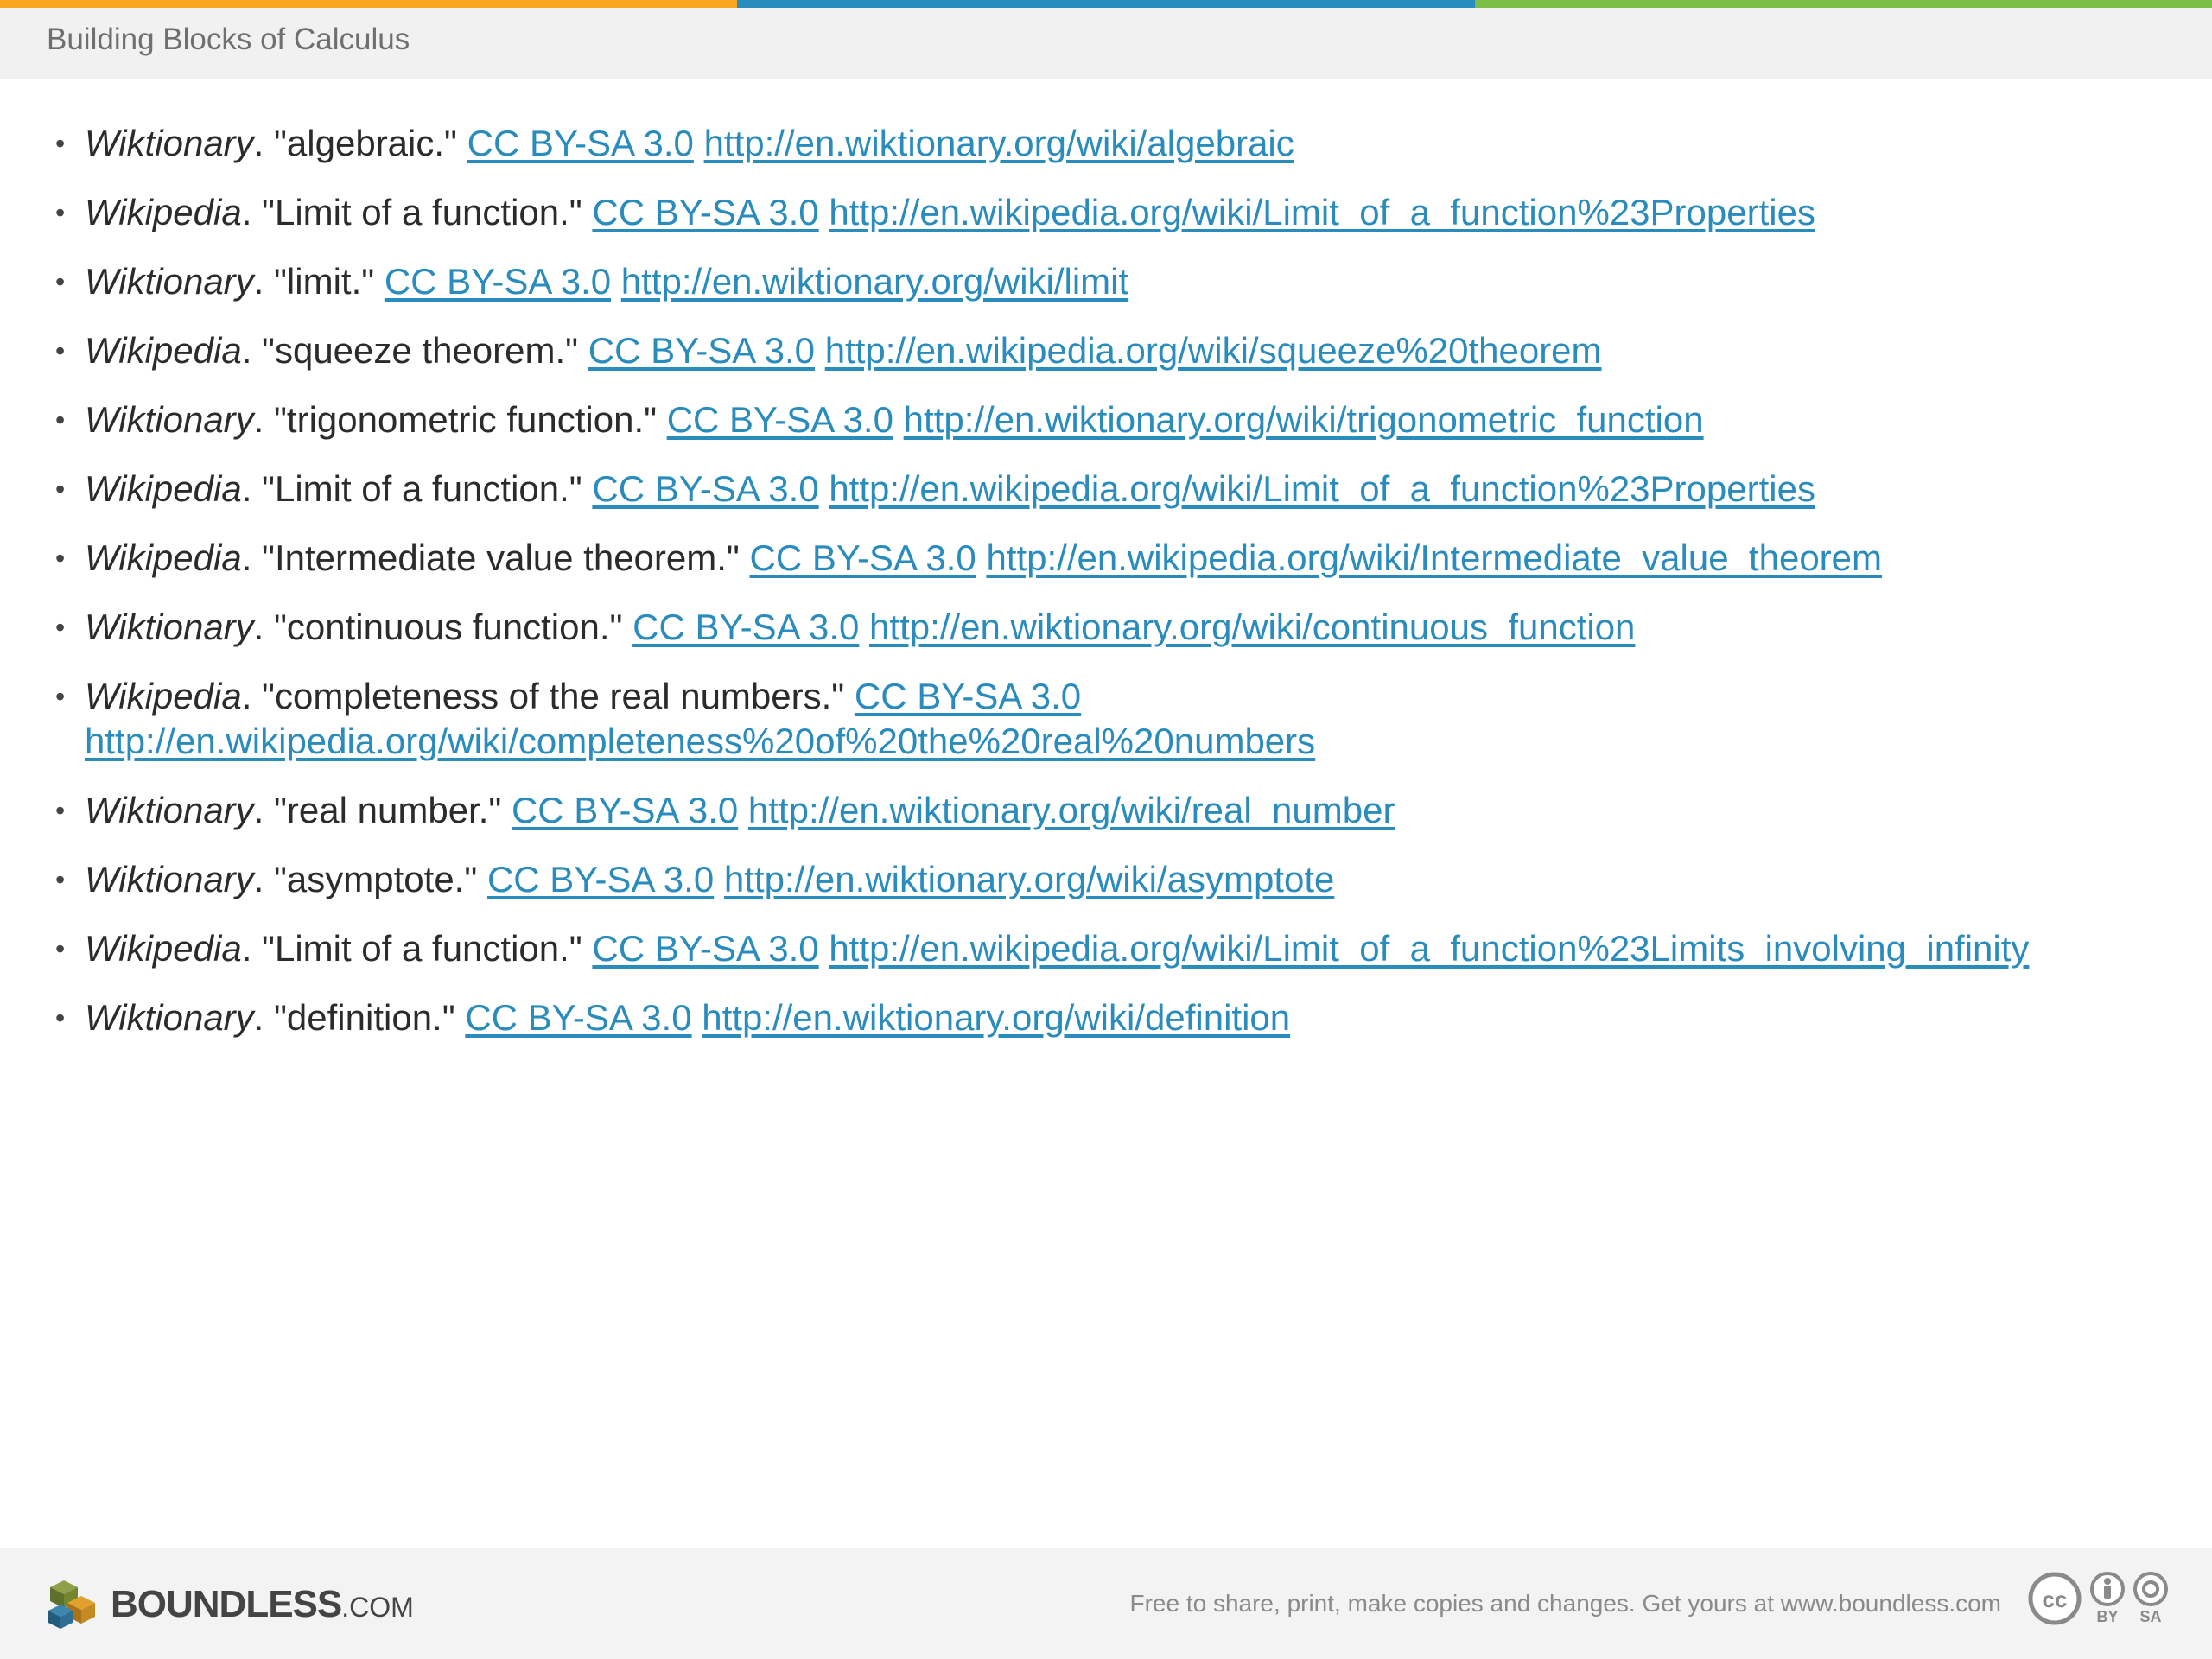 The height and width of the screenshot is (1659, 2212). What do you see at coordinates (376, 879) in the screenshot?
I see `reference-term: "asymptote."` at bounding box center [376, 879].